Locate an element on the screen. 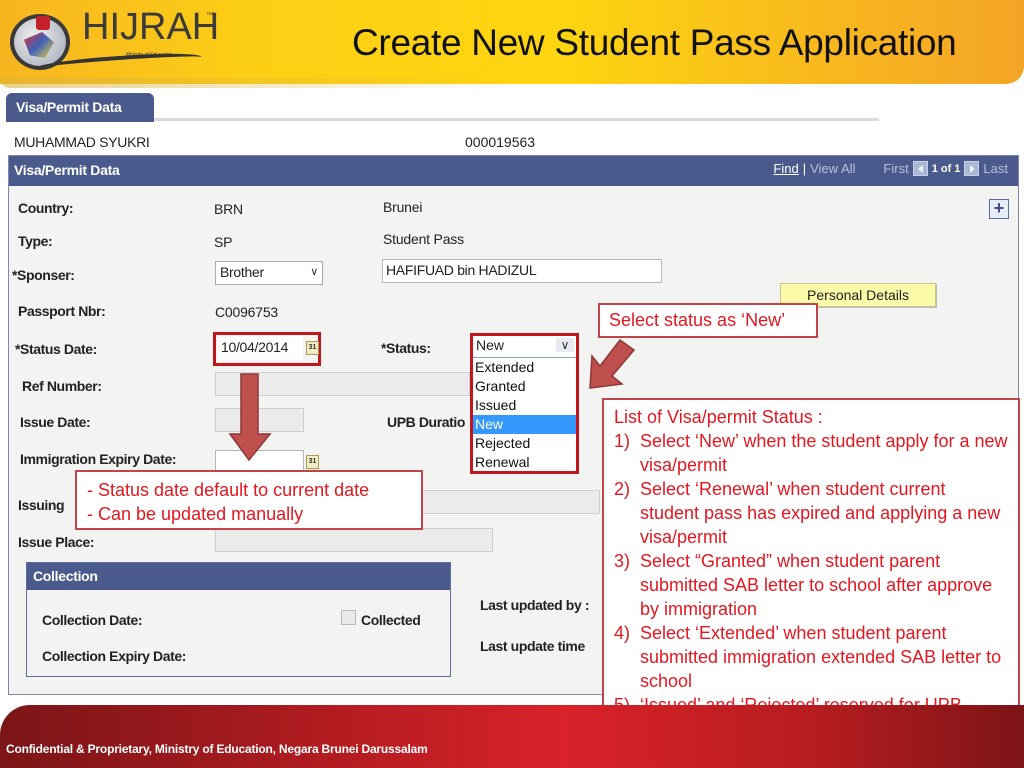 Image resolution: width=1024 pixels, height=768 pixels. status-option-granted: Granted is located at coordinates (524, 386).